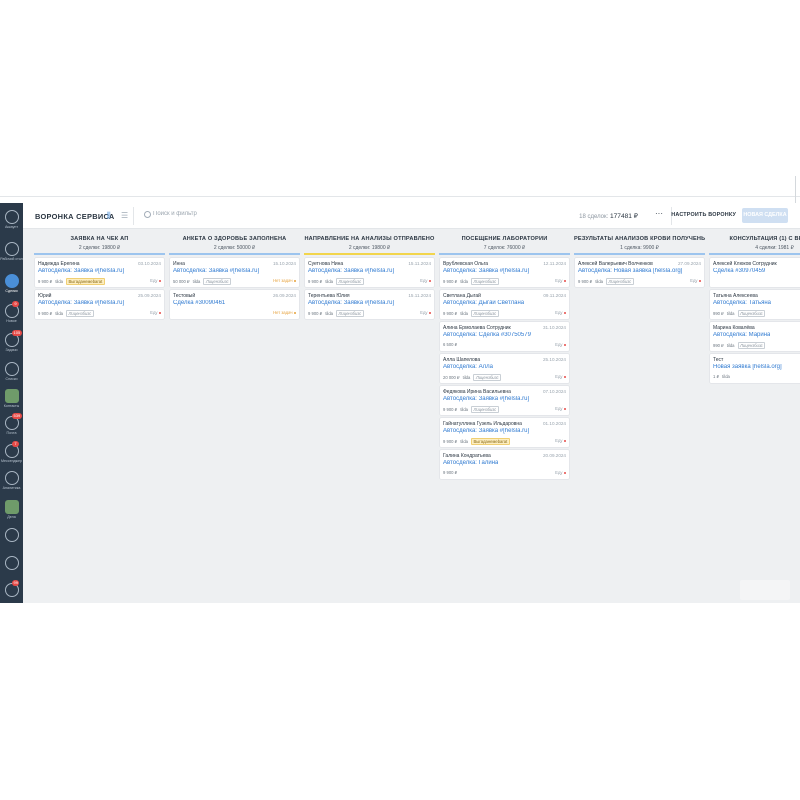 The width and height of the screenshot is (800, 800). What do you see at coordinates (59, 264) in the screenshot?
I see `contact-name: Надежда Ерегина` at bounding box center [59, 264].